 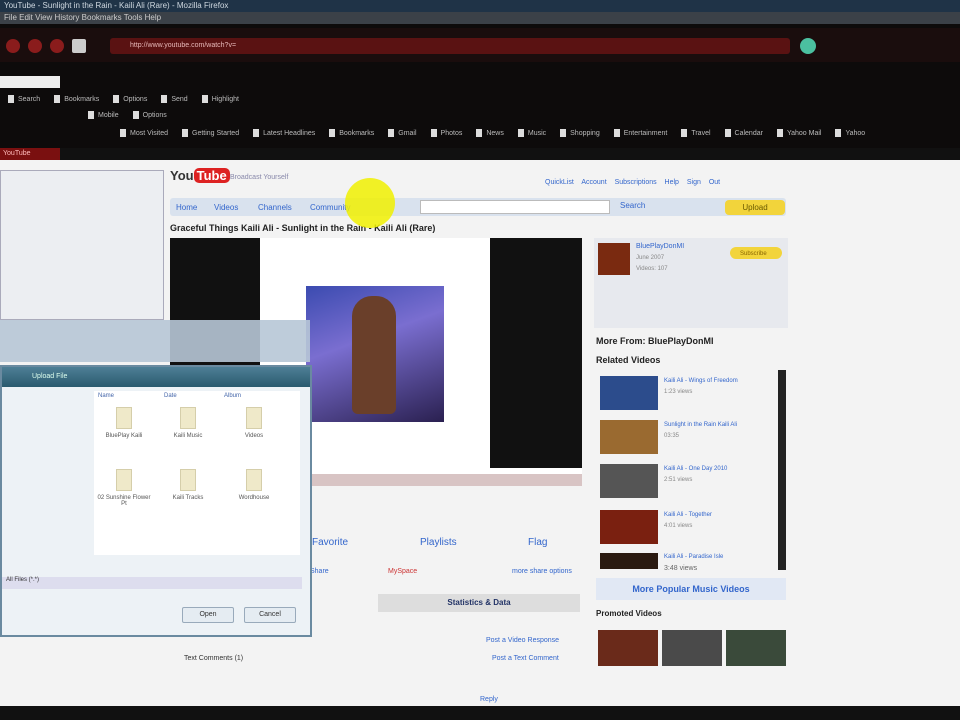 What do you see at coordinates (284, 134) in the screenshot?
I see `bookmark: Latest Headlines` at bounding box center [284, 134].